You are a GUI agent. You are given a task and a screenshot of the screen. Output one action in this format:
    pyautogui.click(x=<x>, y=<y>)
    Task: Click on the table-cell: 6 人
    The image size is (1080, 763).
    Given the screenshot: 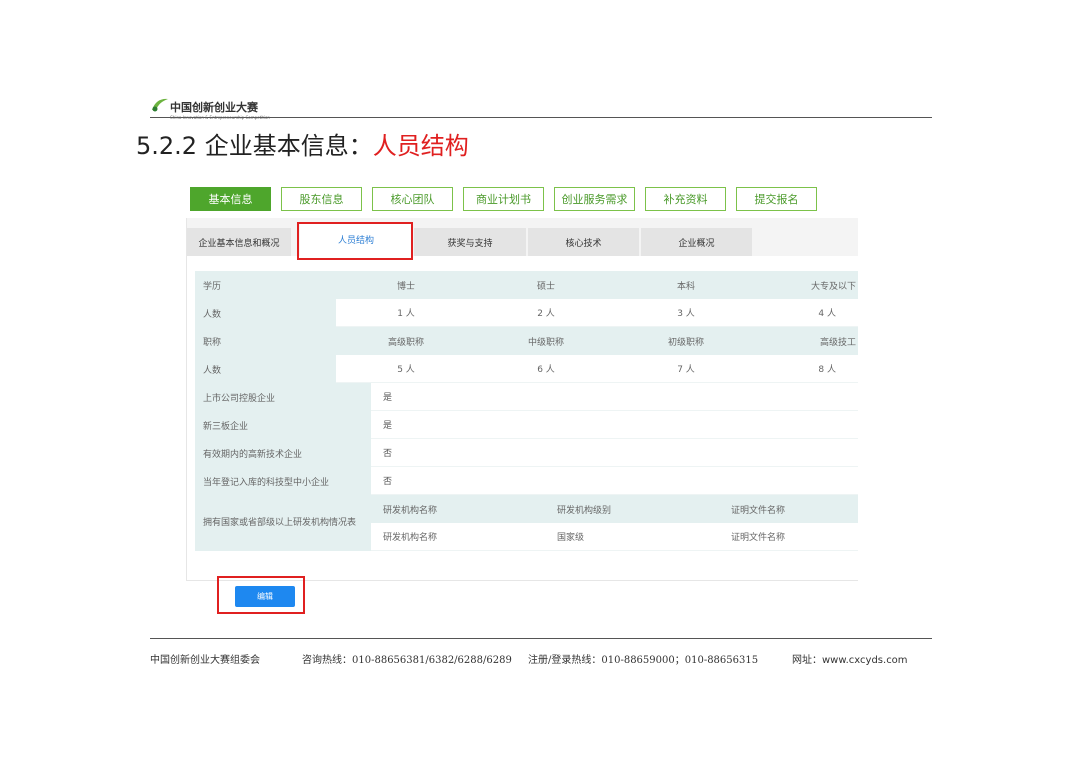 What is the action you would take?
    pyautogui.click(x=546, y=369)
    